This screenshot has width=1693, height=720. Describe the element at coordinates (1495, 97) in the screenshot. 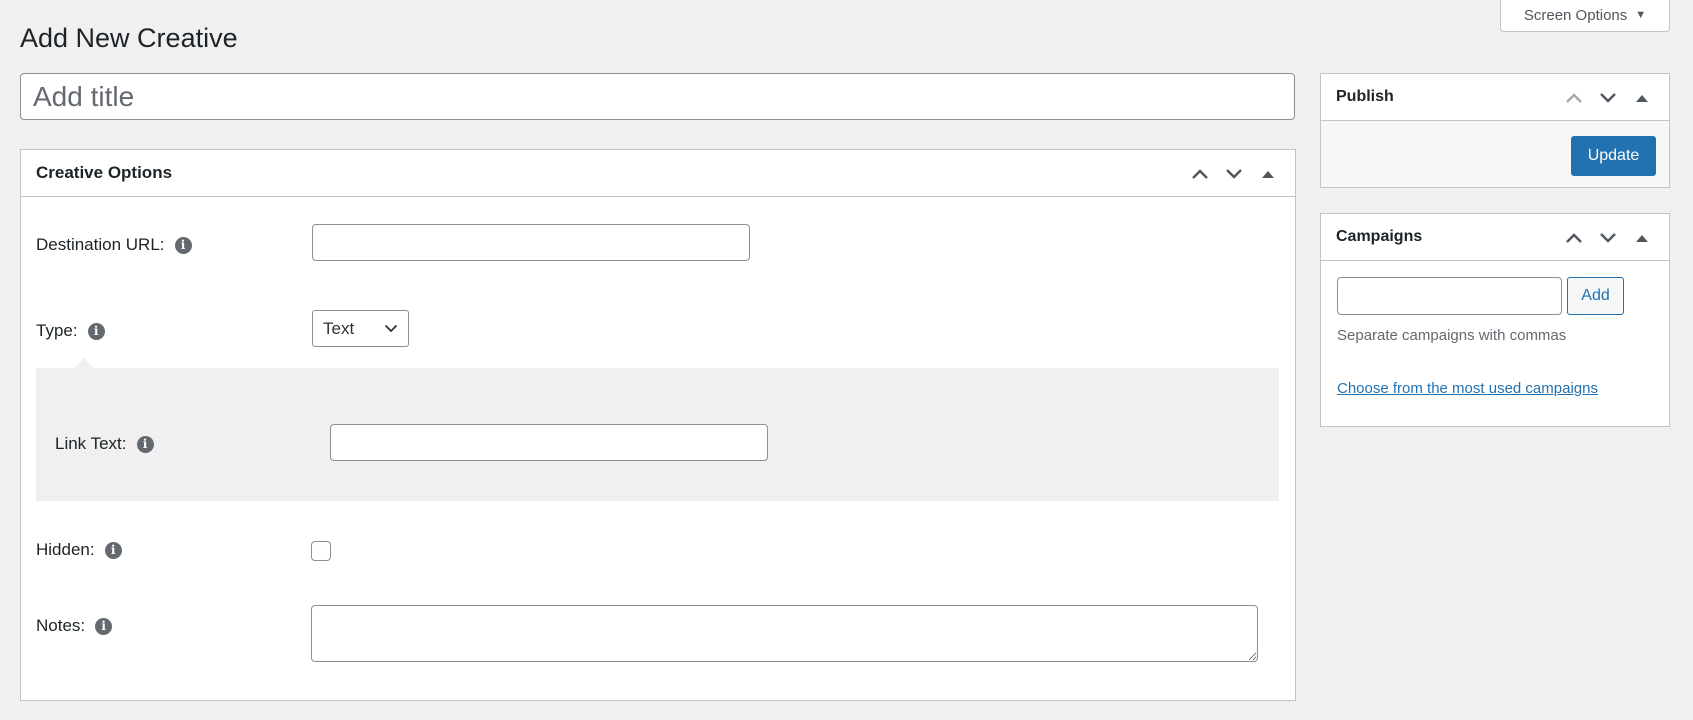

I see `publish-header: Publish` at that location.